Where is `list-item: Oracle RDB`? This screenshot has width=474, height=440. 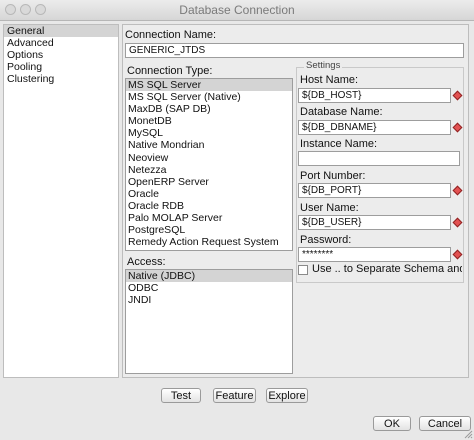 list-item: Oracle RDB is located at coordinates (209, 206).